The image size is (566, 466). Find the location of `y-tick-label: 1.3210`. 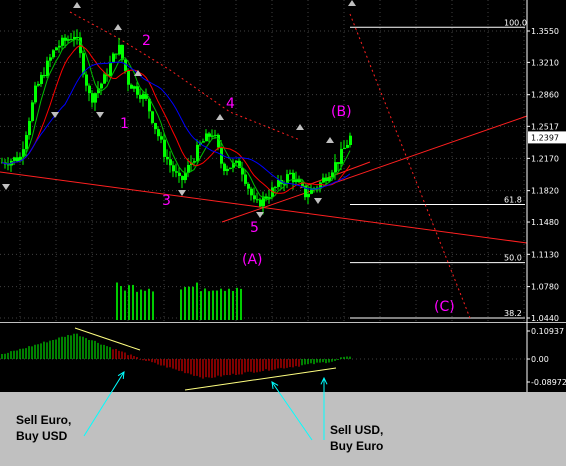

y-tick-label: 1.3210 is located at coordinates (545, 62).